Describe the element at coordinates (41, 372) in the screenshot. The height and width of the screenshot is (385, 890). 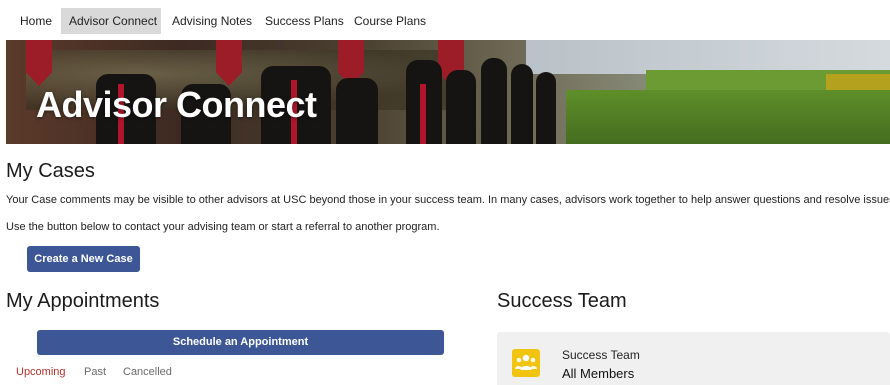
I see `tab-upcoming: Upcoming` at that location.